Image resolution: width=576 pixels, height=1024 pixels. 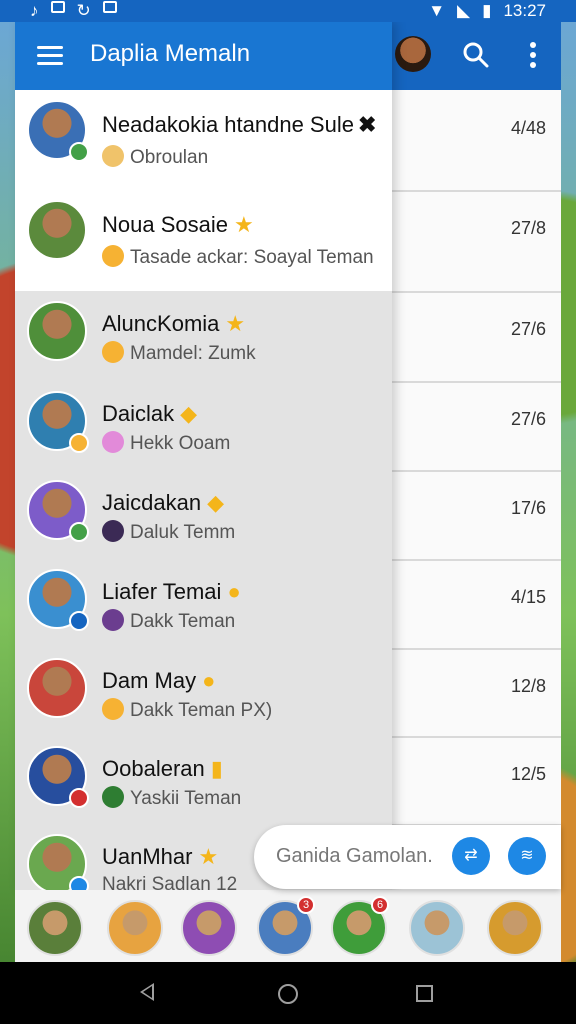 What do you see at coordinates (149, 680) in the screenshot?
I see `contact-name-text: Dam May` at bounding box center [149, 680].